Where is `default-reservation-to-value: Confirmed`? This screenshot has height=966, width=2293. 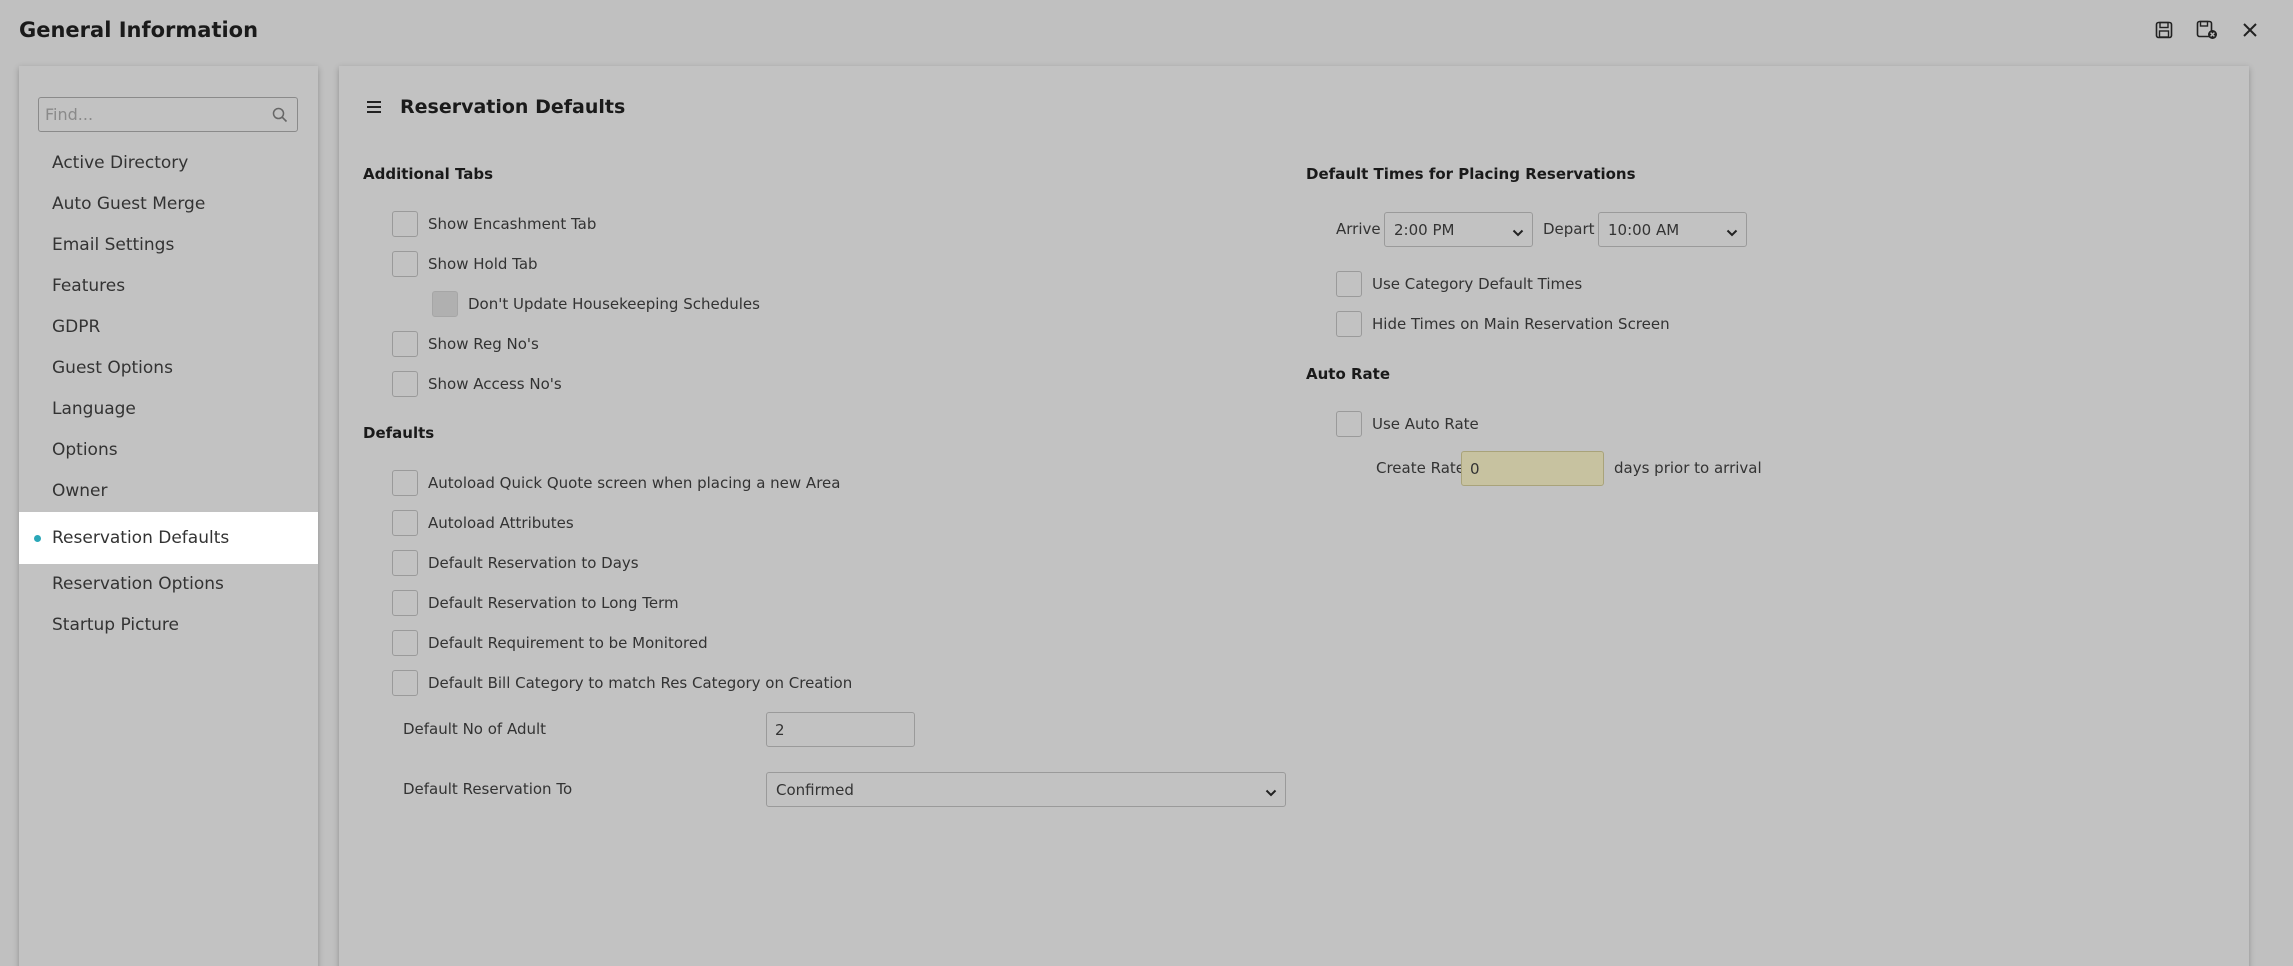 default-reservation-to-value: Confirmed is located at coordinates (815, 790).